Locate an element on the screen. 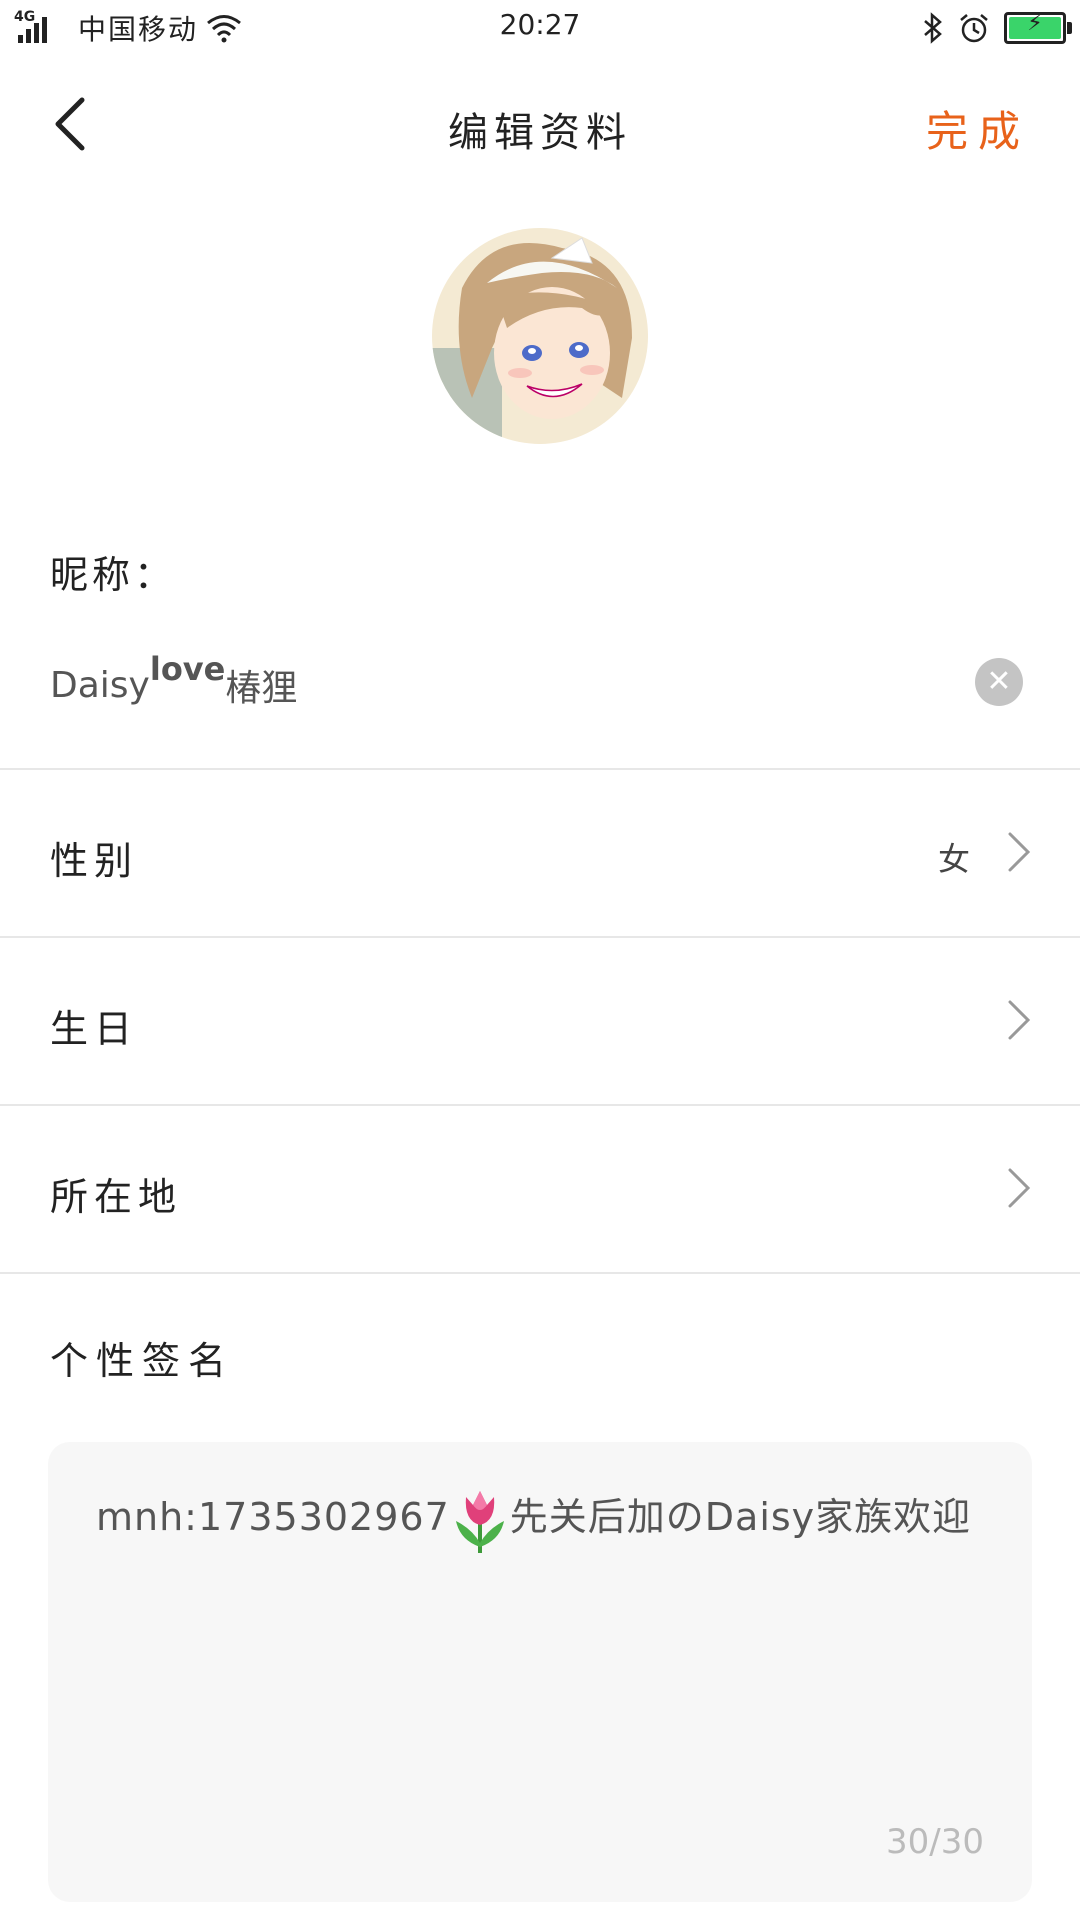  row-birthday-label: 生日 is located at coordinates (94, 1029).